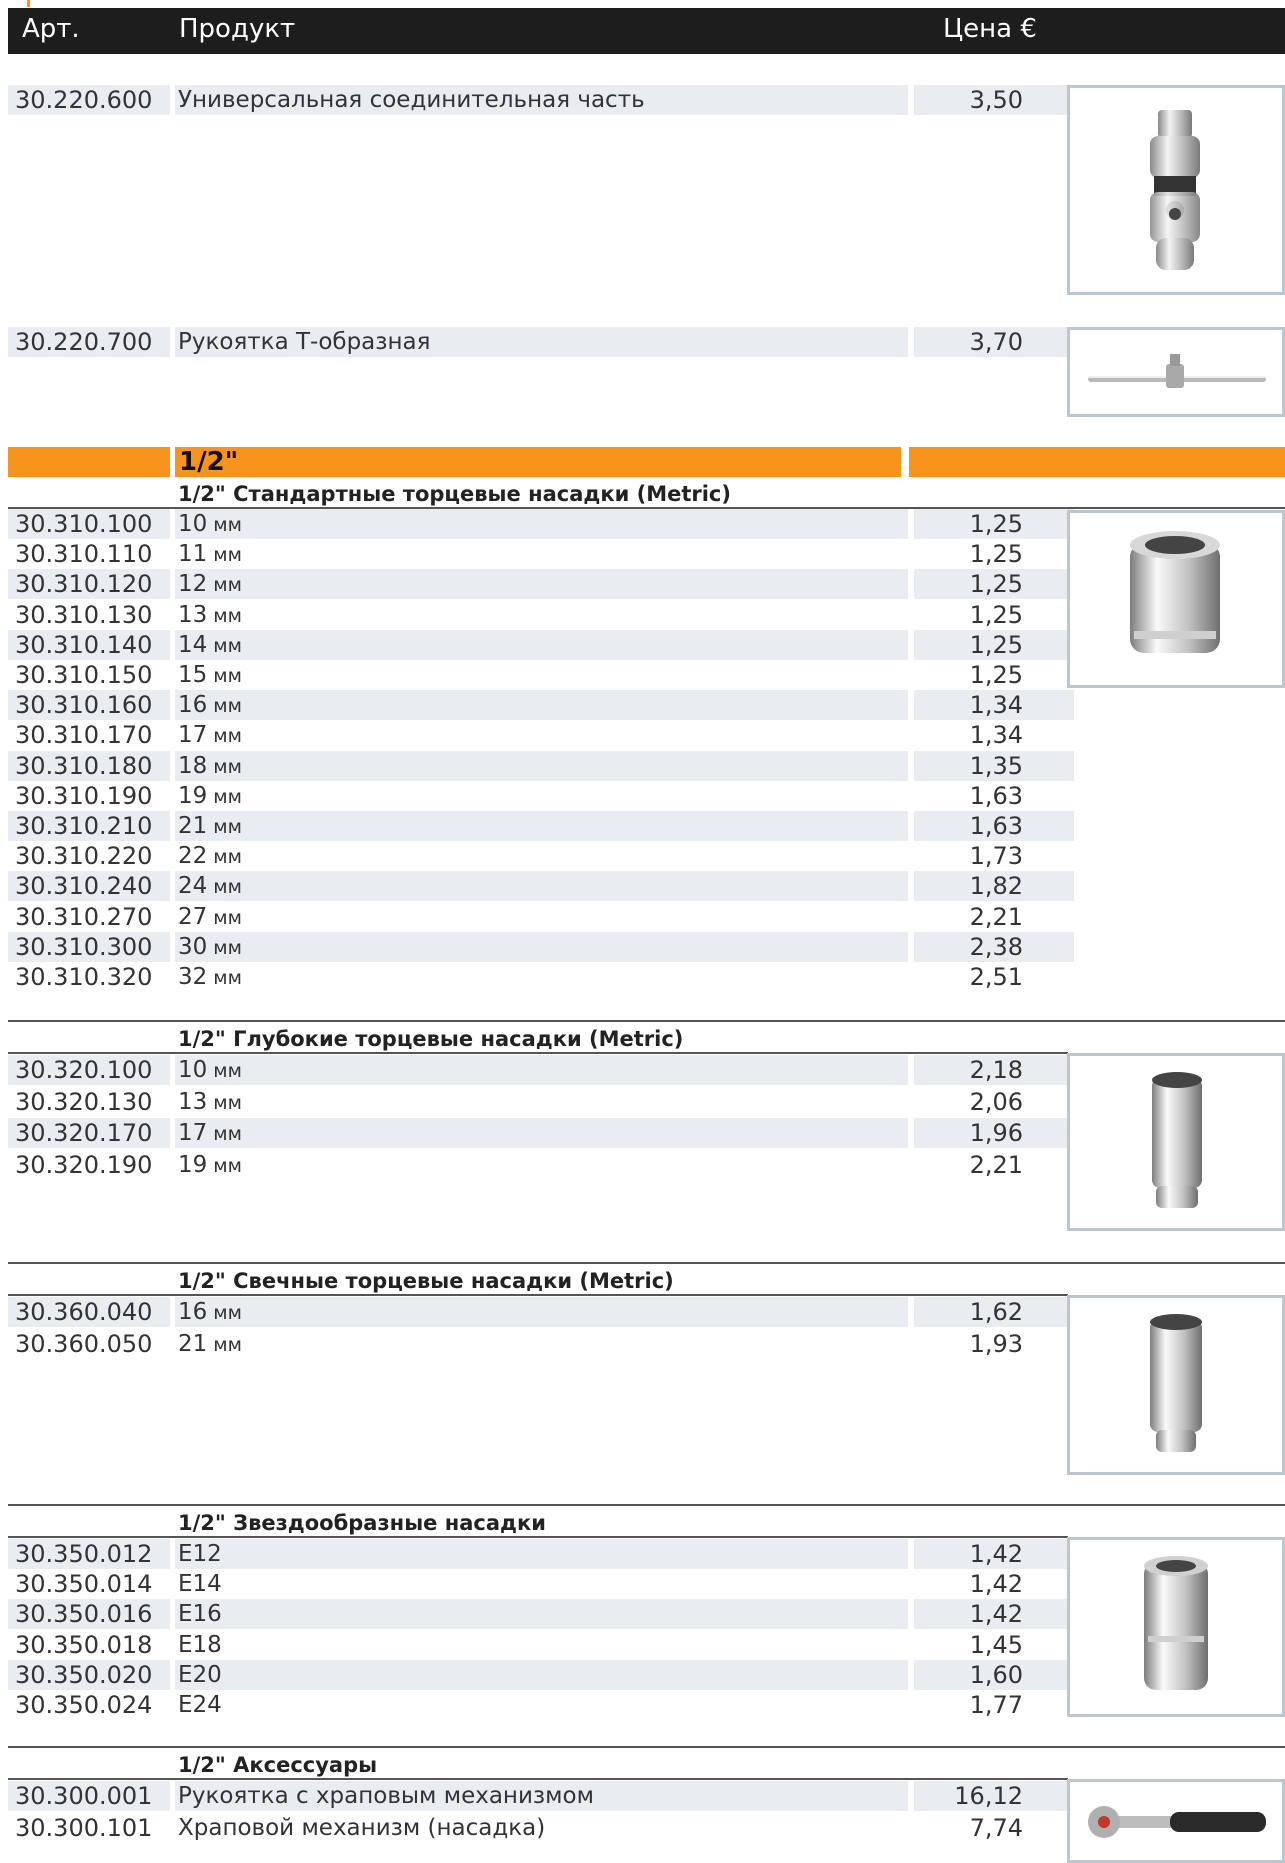  Describe the element at coordinates (278, 1765) in the screenshot. I see `section-title: 1/2" Аксессуары` at that location.